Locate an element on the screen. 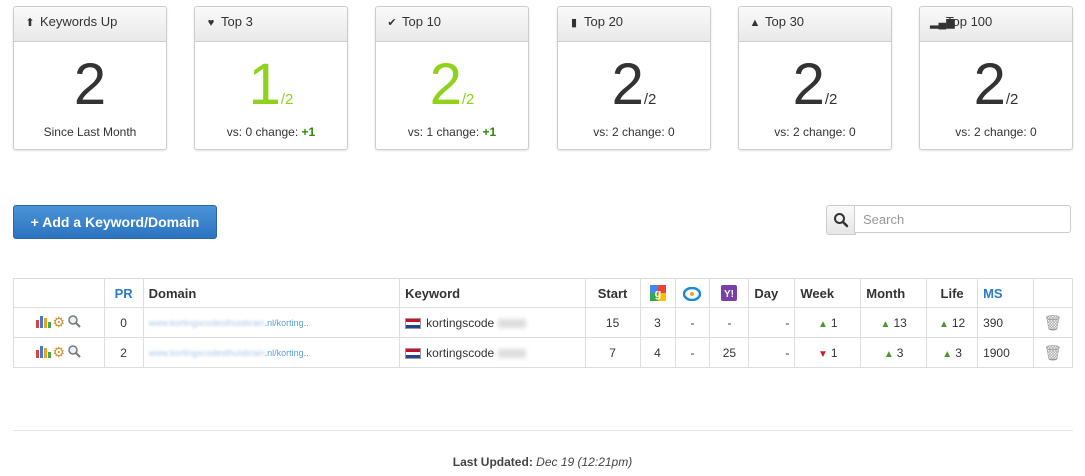 This screenshot has width=1085, height=476. add-keyword-domain-button: + Add a Keyword/Domain is located at coordinates (115, 222).